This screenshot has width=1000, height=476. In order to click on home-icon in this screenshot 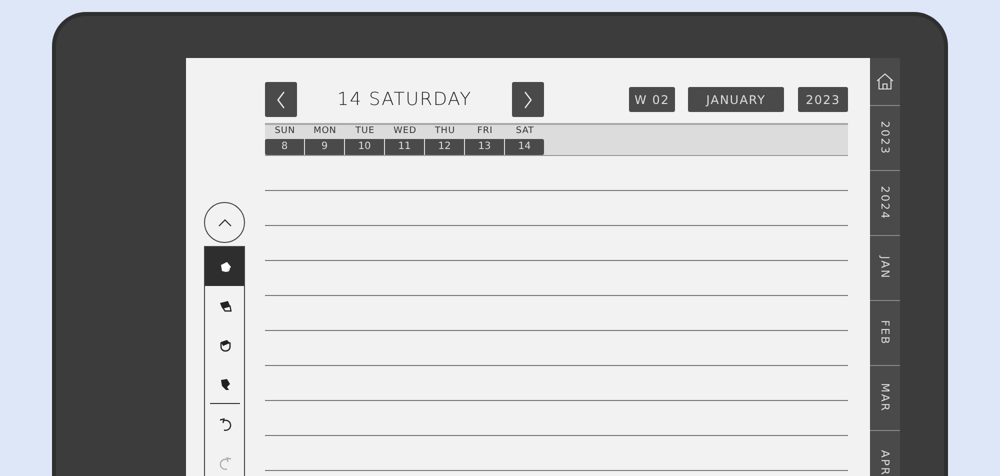, I will do `click(885, 81)`.